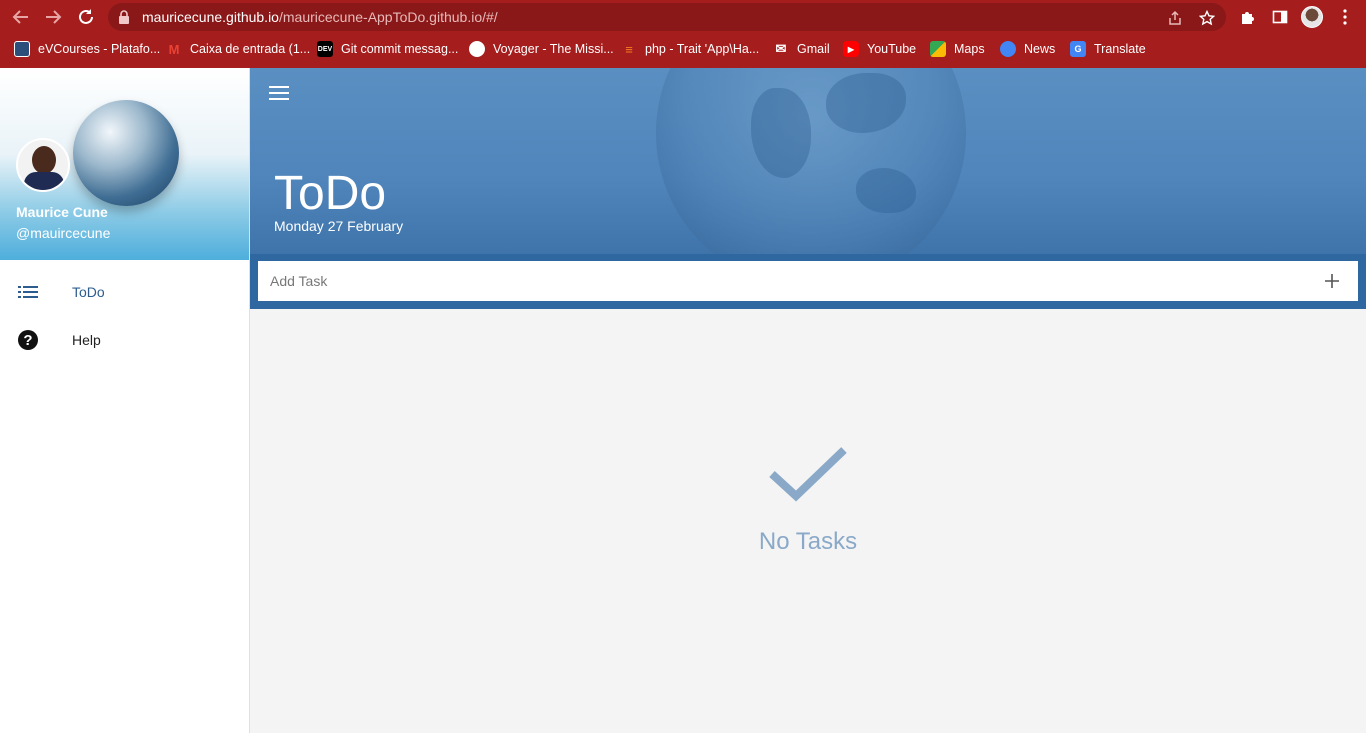 The height and width of the screenshot is (733, 1366). Describe the element at coordinates (851, 49) in the screenshot. I see `youtube-favicon: ▶` at that location.